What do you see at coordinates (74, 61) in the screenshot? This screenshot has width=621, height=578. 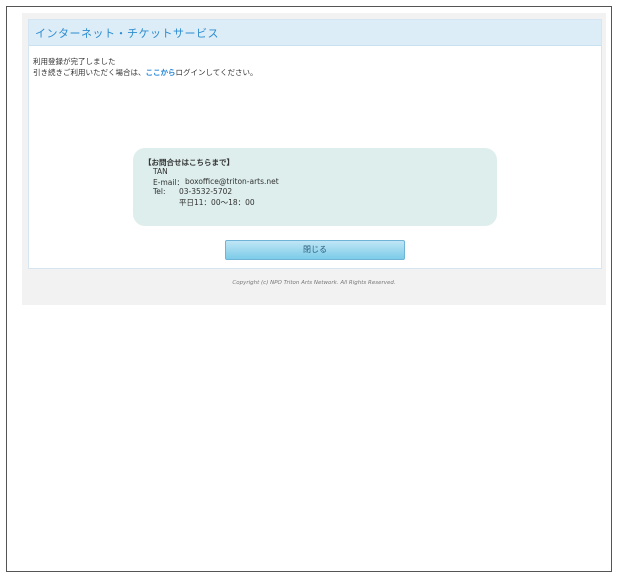 I see `registration-complete-message: 利用登録が完了しました` at bounding box center [74, 61].